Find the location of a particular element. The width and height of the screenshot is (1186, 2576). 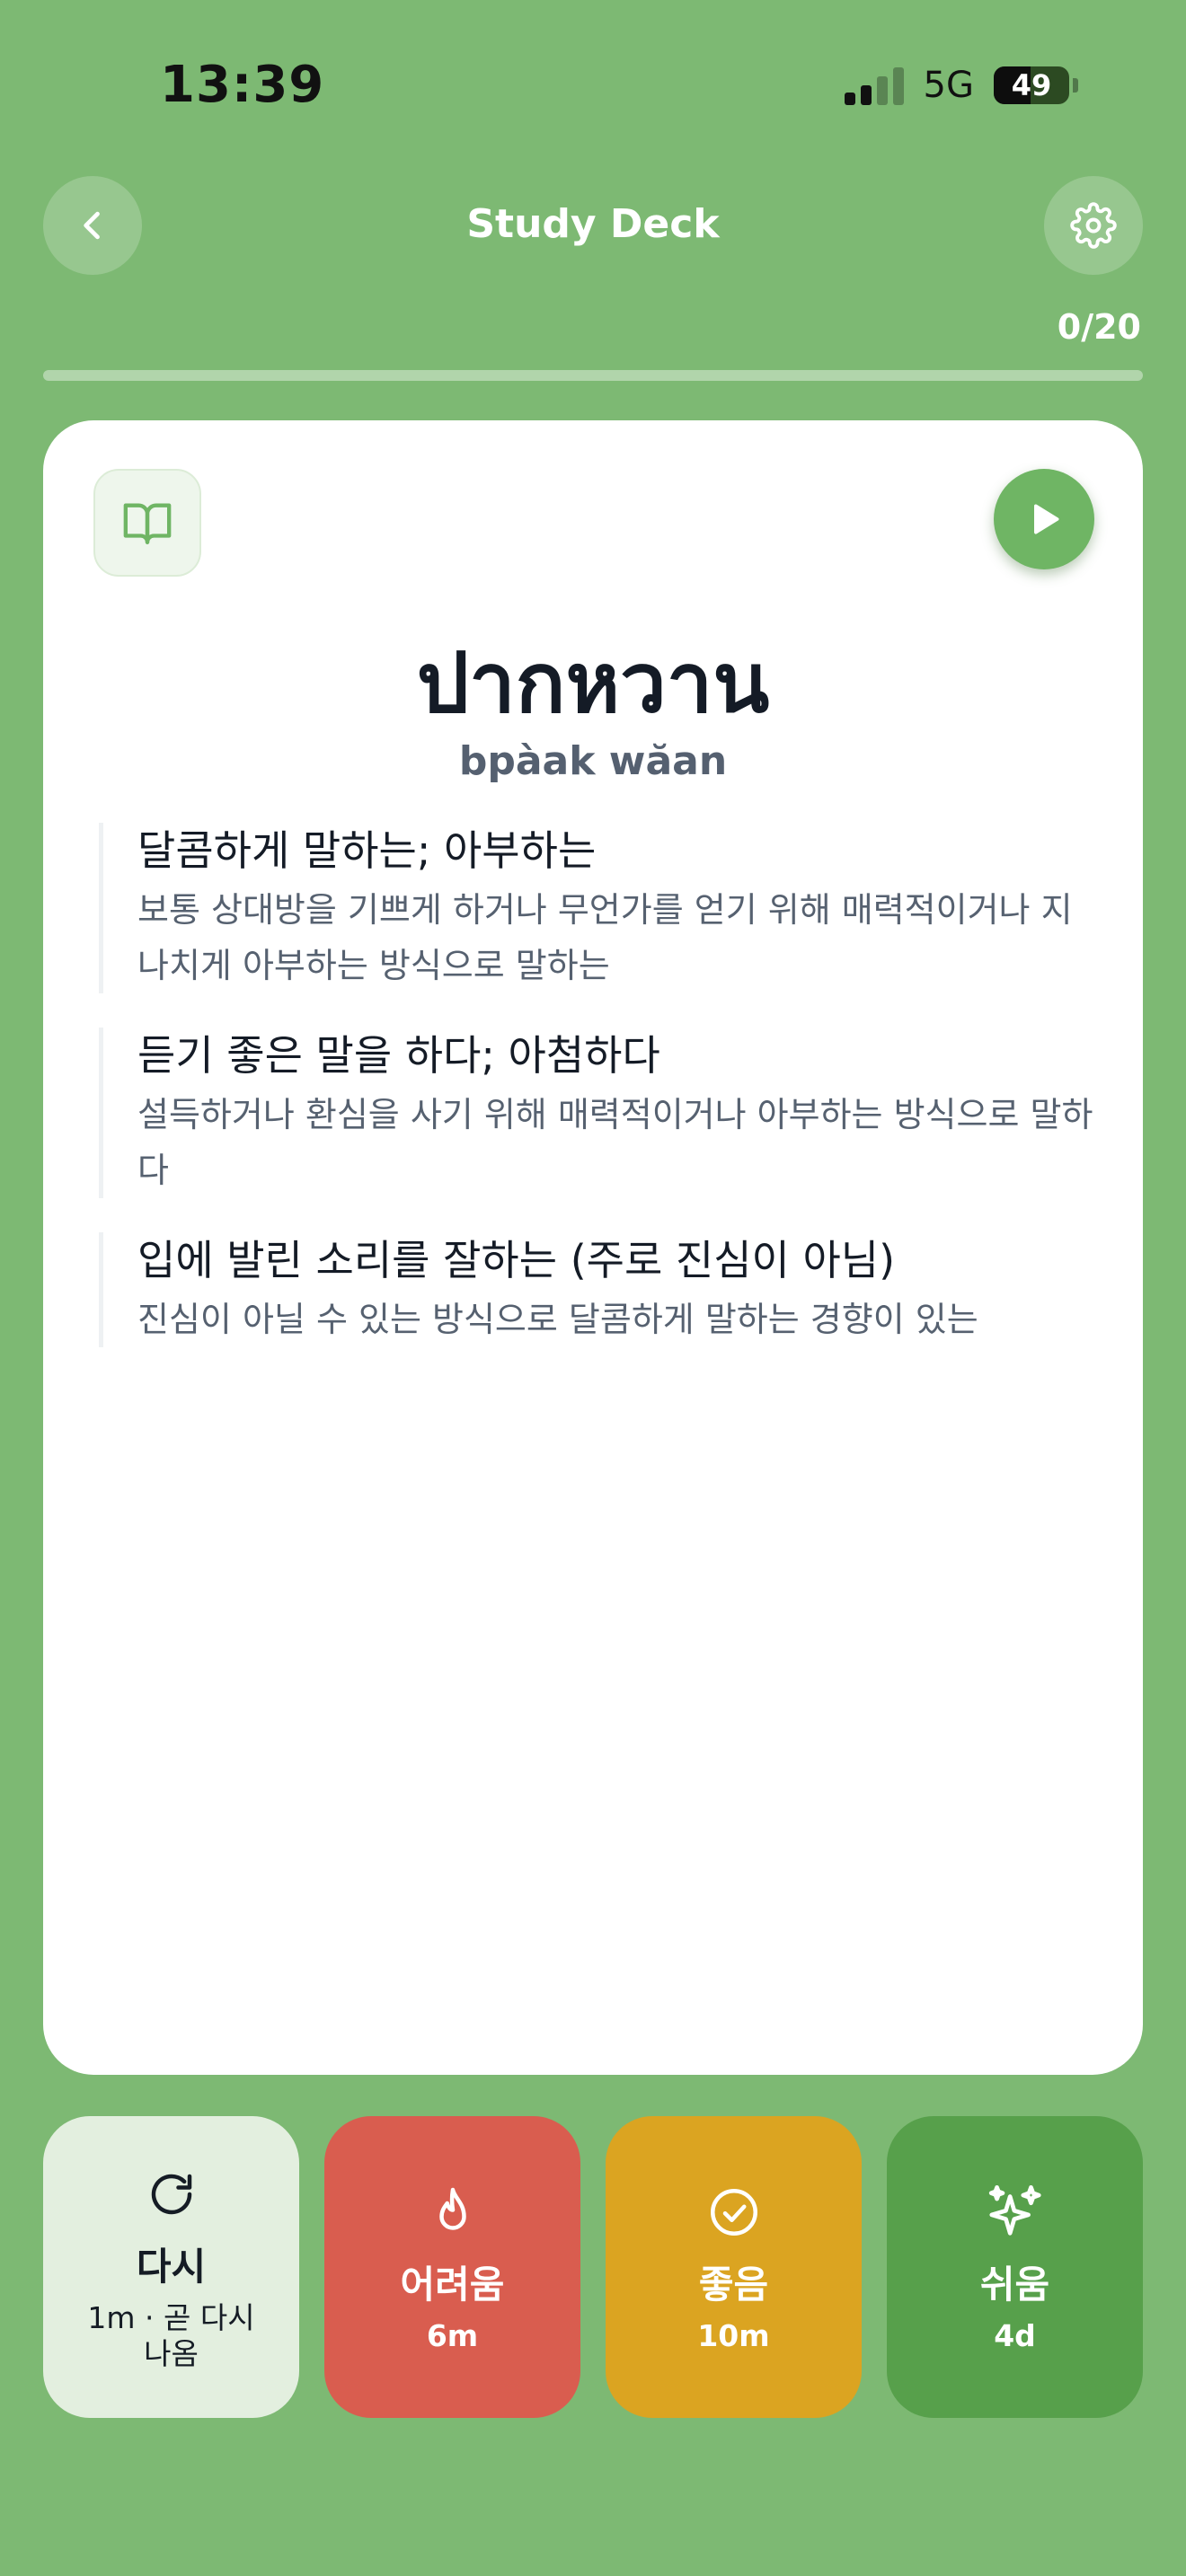

definition-description: 설득하거나 환심을 사기 위해 매력적이거나 아부하는 방식으로 말하다 is located at coordinates (615, 1142).